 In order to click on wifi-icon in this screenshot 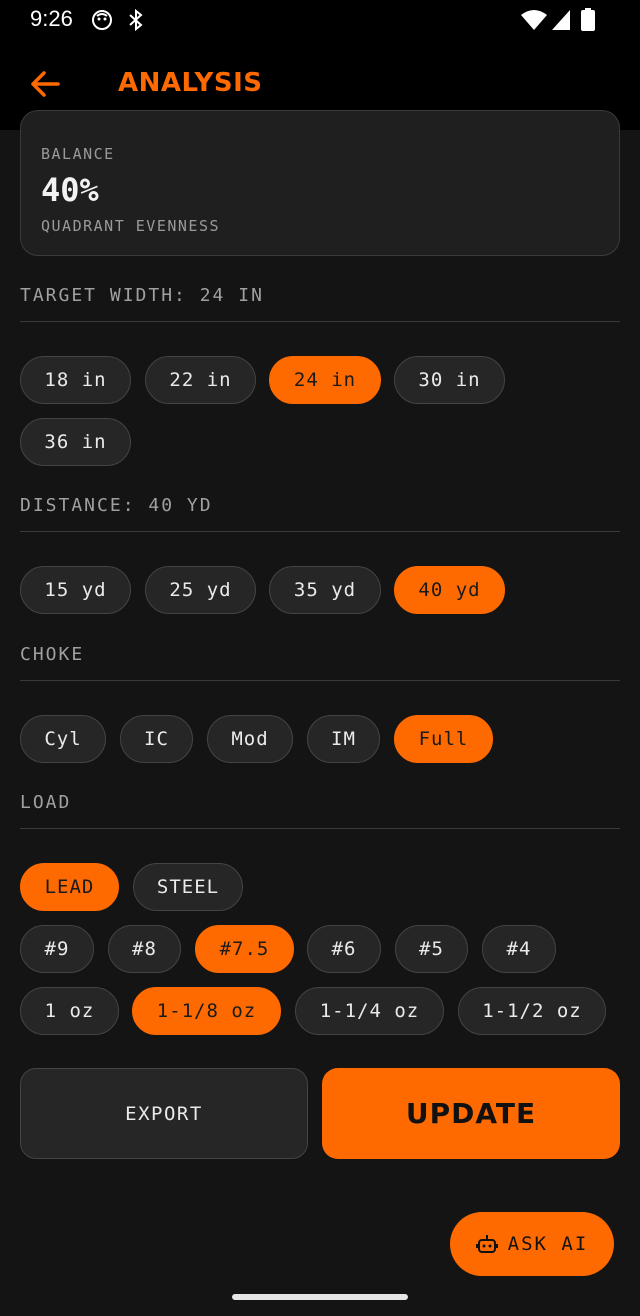, I will do `click(534, 20)`.